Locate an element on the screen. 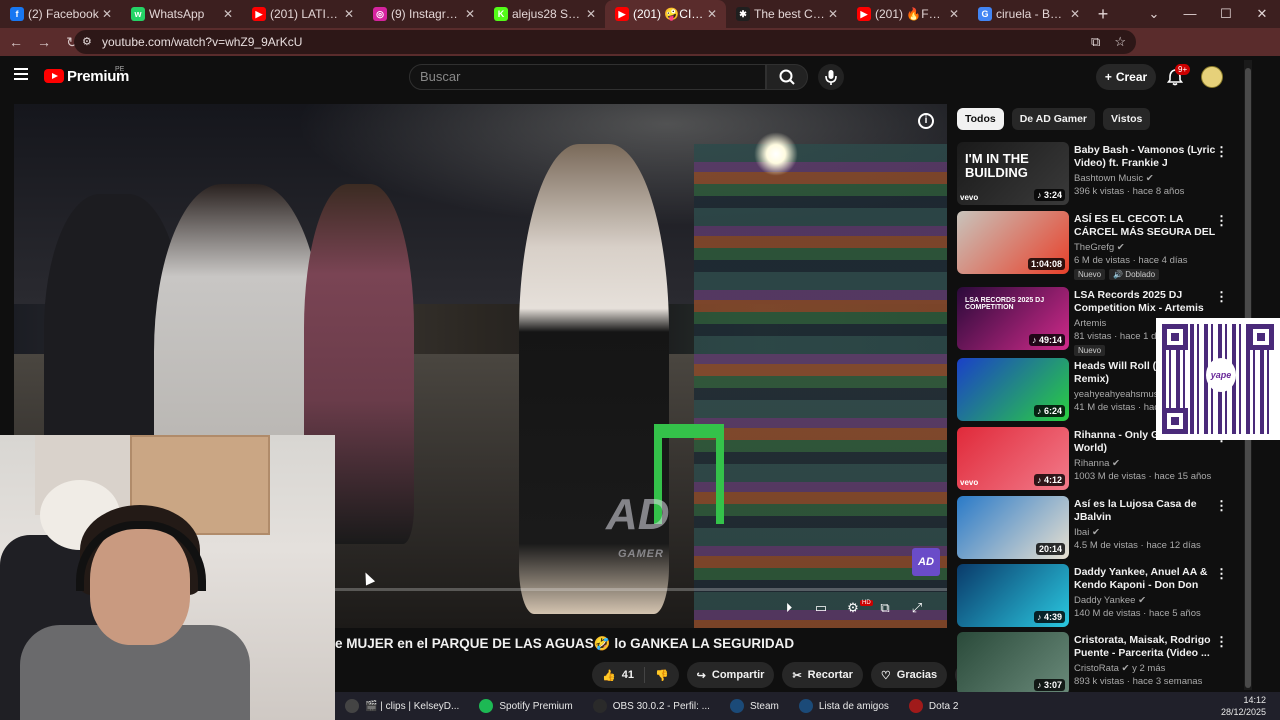 The image size is (1280, 720). channel-watermark-button: AD is located at coordinates (926, 562).